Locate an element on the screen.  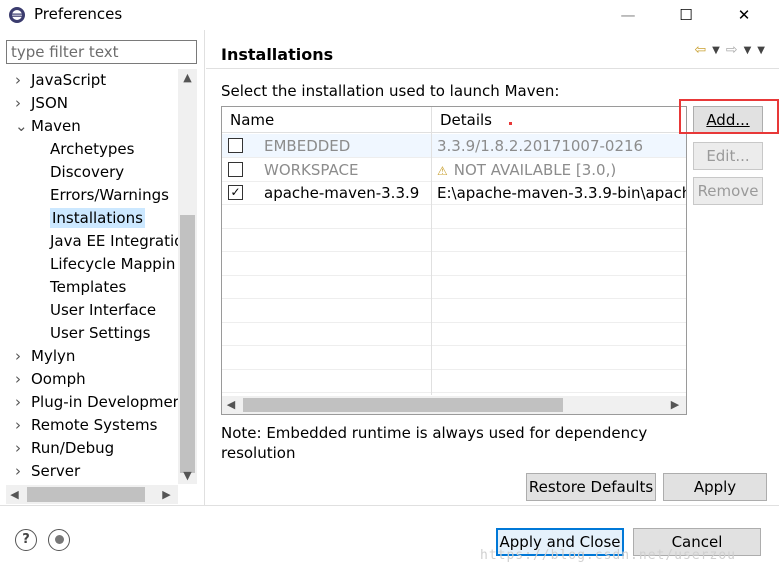
column-separator is located at coordinates (431, 251).